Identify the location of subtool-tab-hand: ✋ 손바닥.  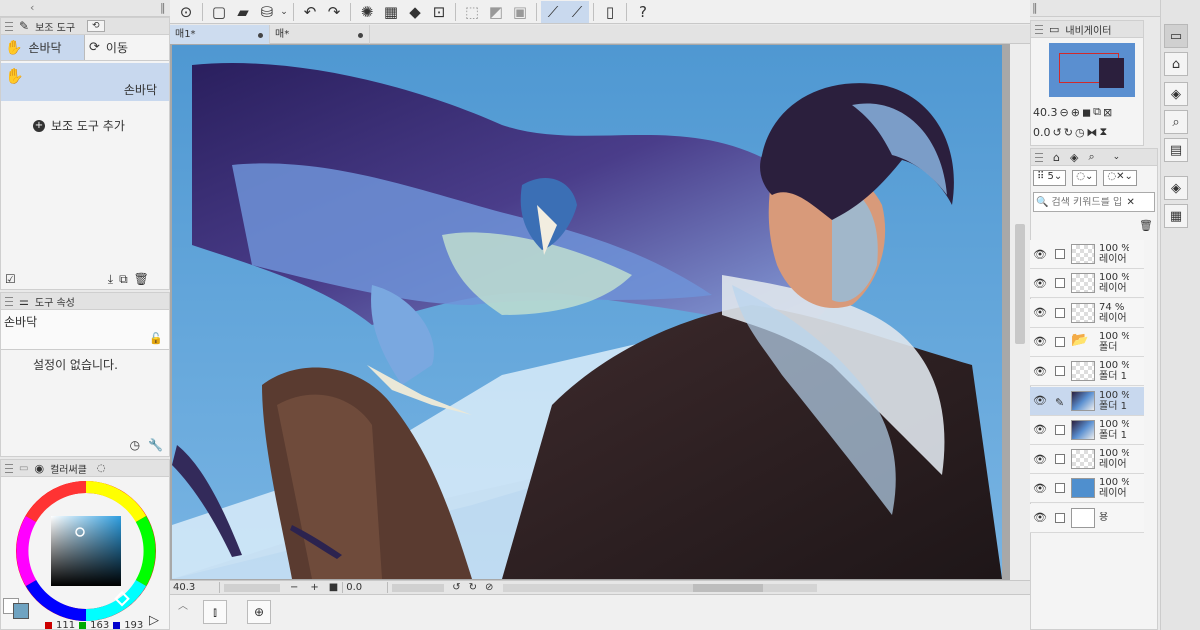
(43, 47).